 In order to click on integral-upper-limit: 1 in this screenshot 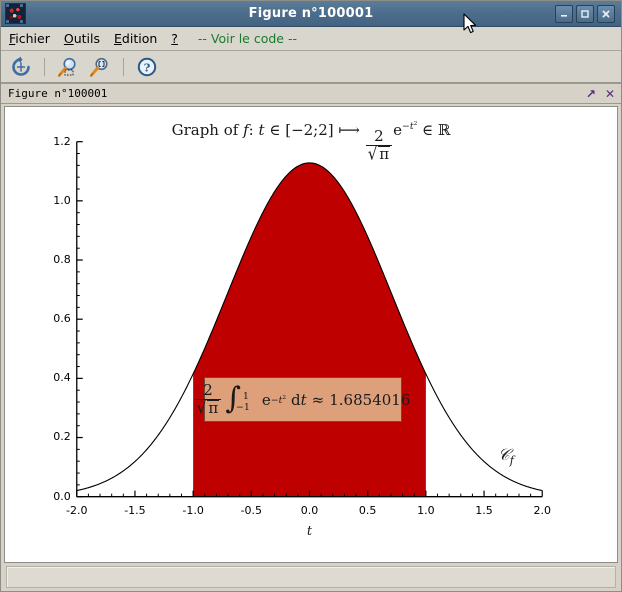, I will do `click(245, 396)`.